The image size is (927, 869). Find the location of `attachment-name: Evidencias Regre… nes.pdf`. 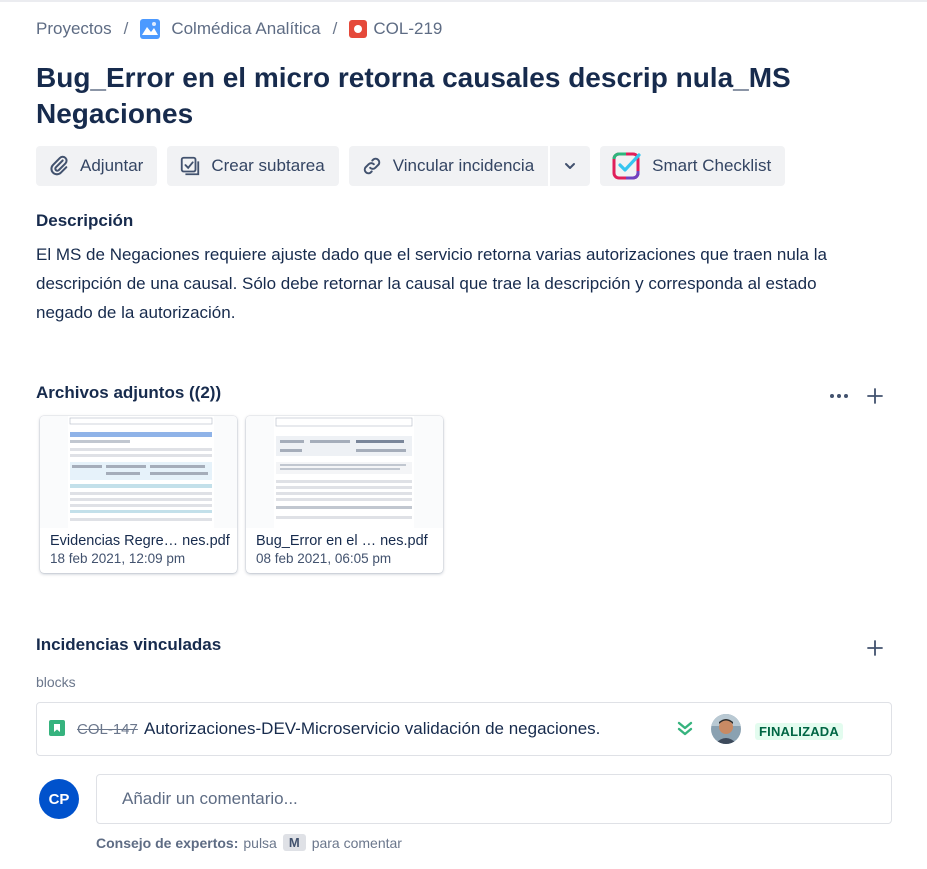

attachment-name: Evidencias Regre… nes.pdf is located at coordinates (140, 541).